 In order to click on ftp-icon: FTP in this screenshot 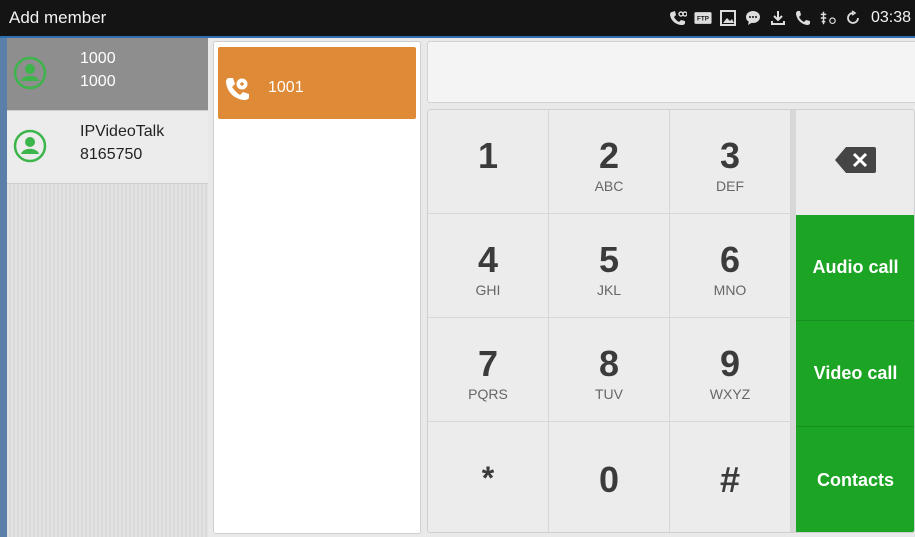, I will do `click(703, 18)`.